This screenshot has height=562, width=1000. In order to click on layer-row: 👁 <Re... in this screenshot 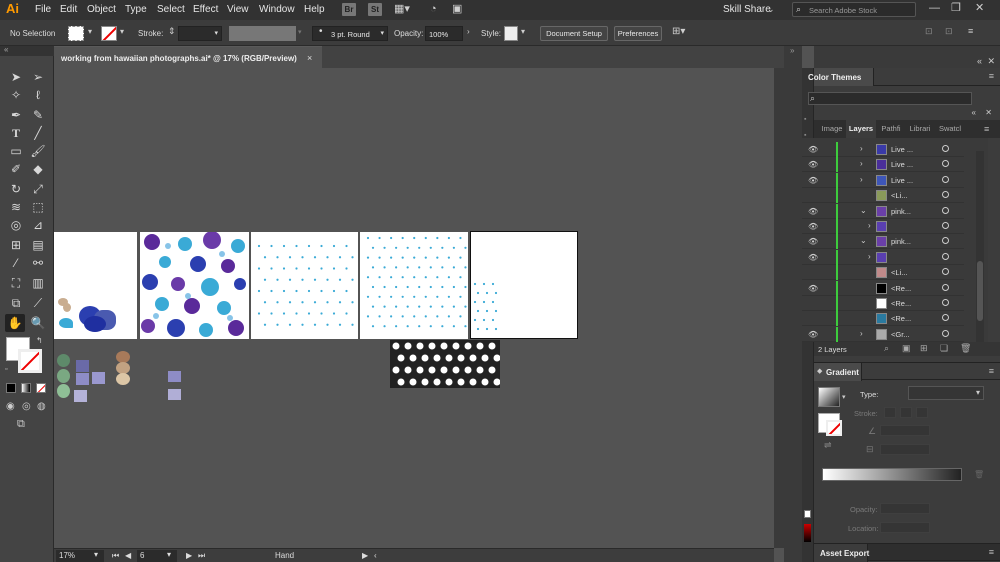, I will do `click(883, 288)`.